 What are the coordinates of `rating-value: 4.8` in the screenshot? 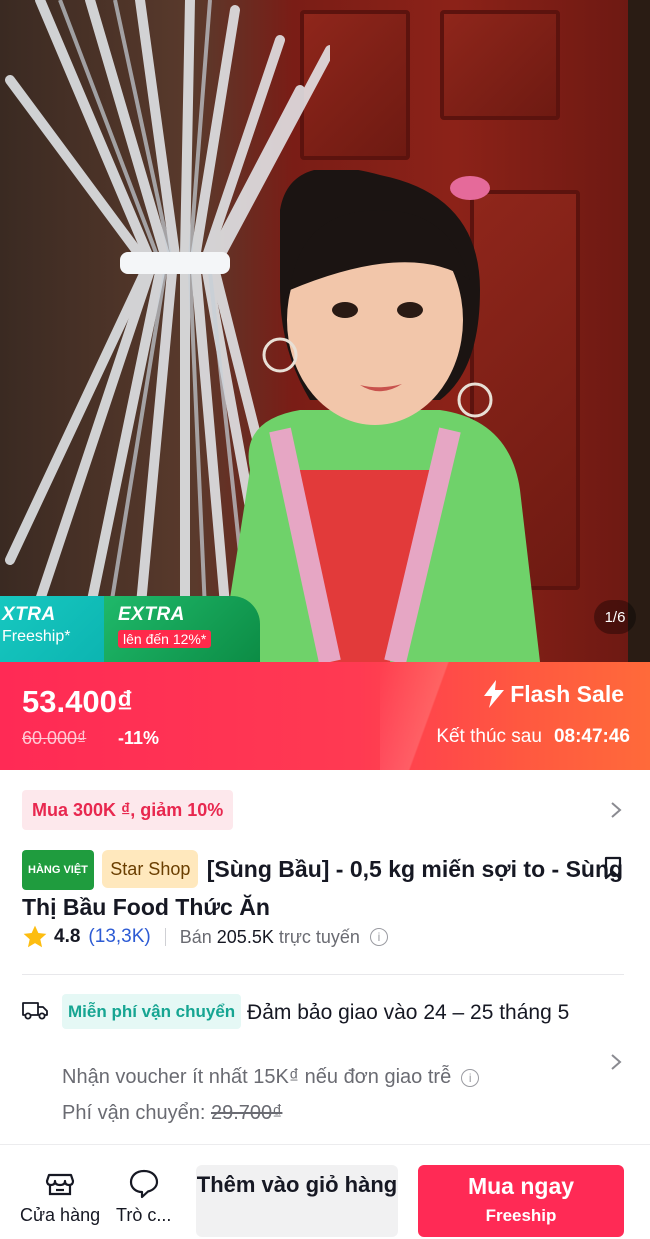 It's located at (67, 936).